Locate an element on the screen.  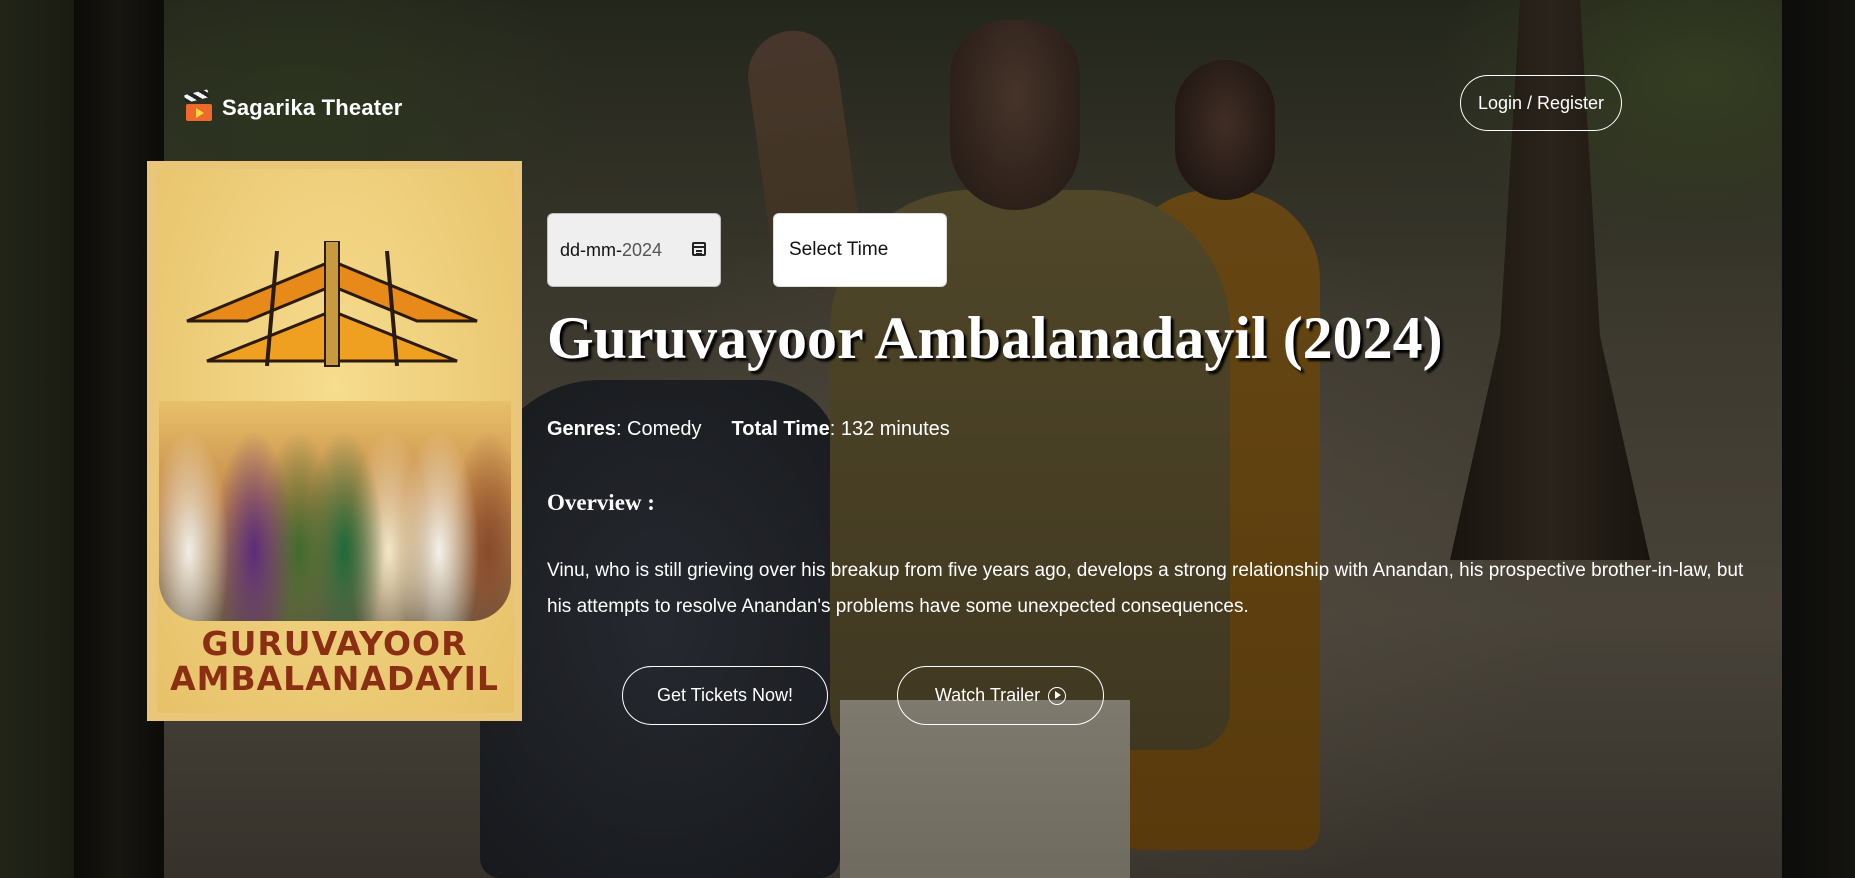
overview-heading: Overview : is located at coordinates (601, 502).